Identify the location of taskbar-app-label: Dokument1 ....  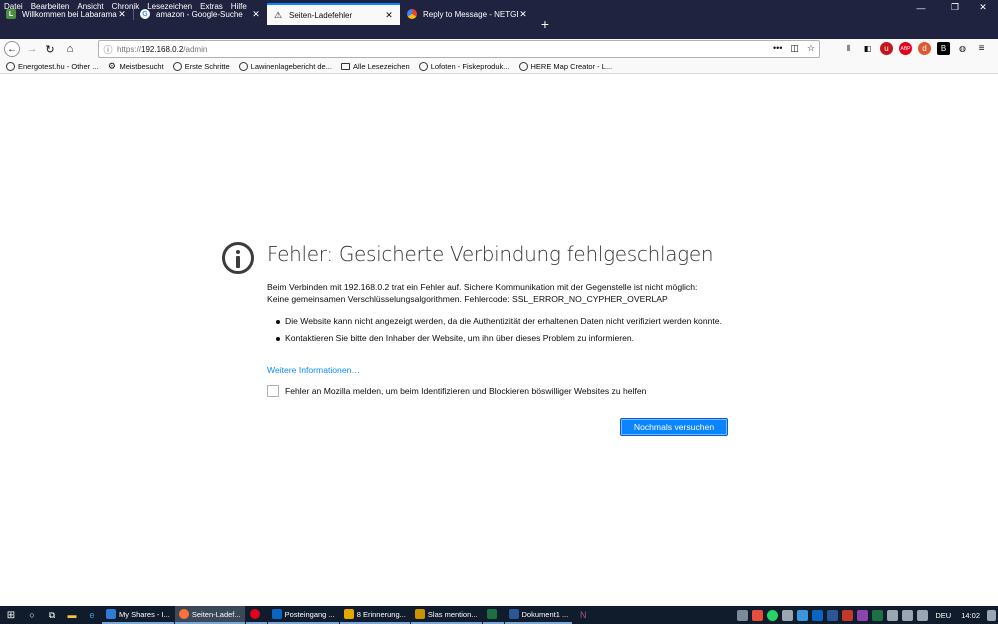
(545, 614).